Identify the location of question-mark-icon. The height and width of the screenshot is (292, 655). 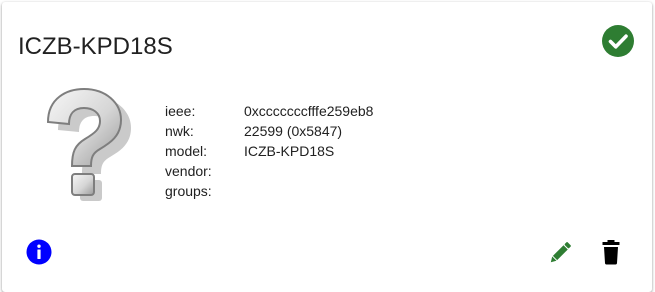
(88, 144).